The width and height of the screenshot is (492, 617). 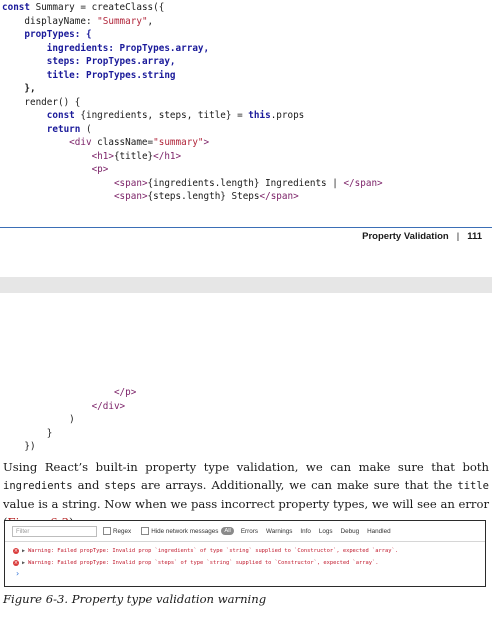 I want to click on footer-page-number: 111, so click(x=474, y=236).